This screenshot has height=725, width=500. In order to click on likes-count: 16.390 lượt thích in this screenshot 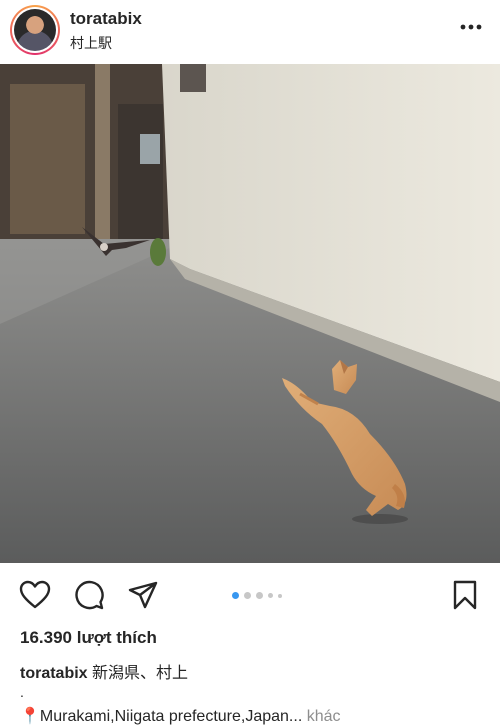, I will do `click(88, 638)`.